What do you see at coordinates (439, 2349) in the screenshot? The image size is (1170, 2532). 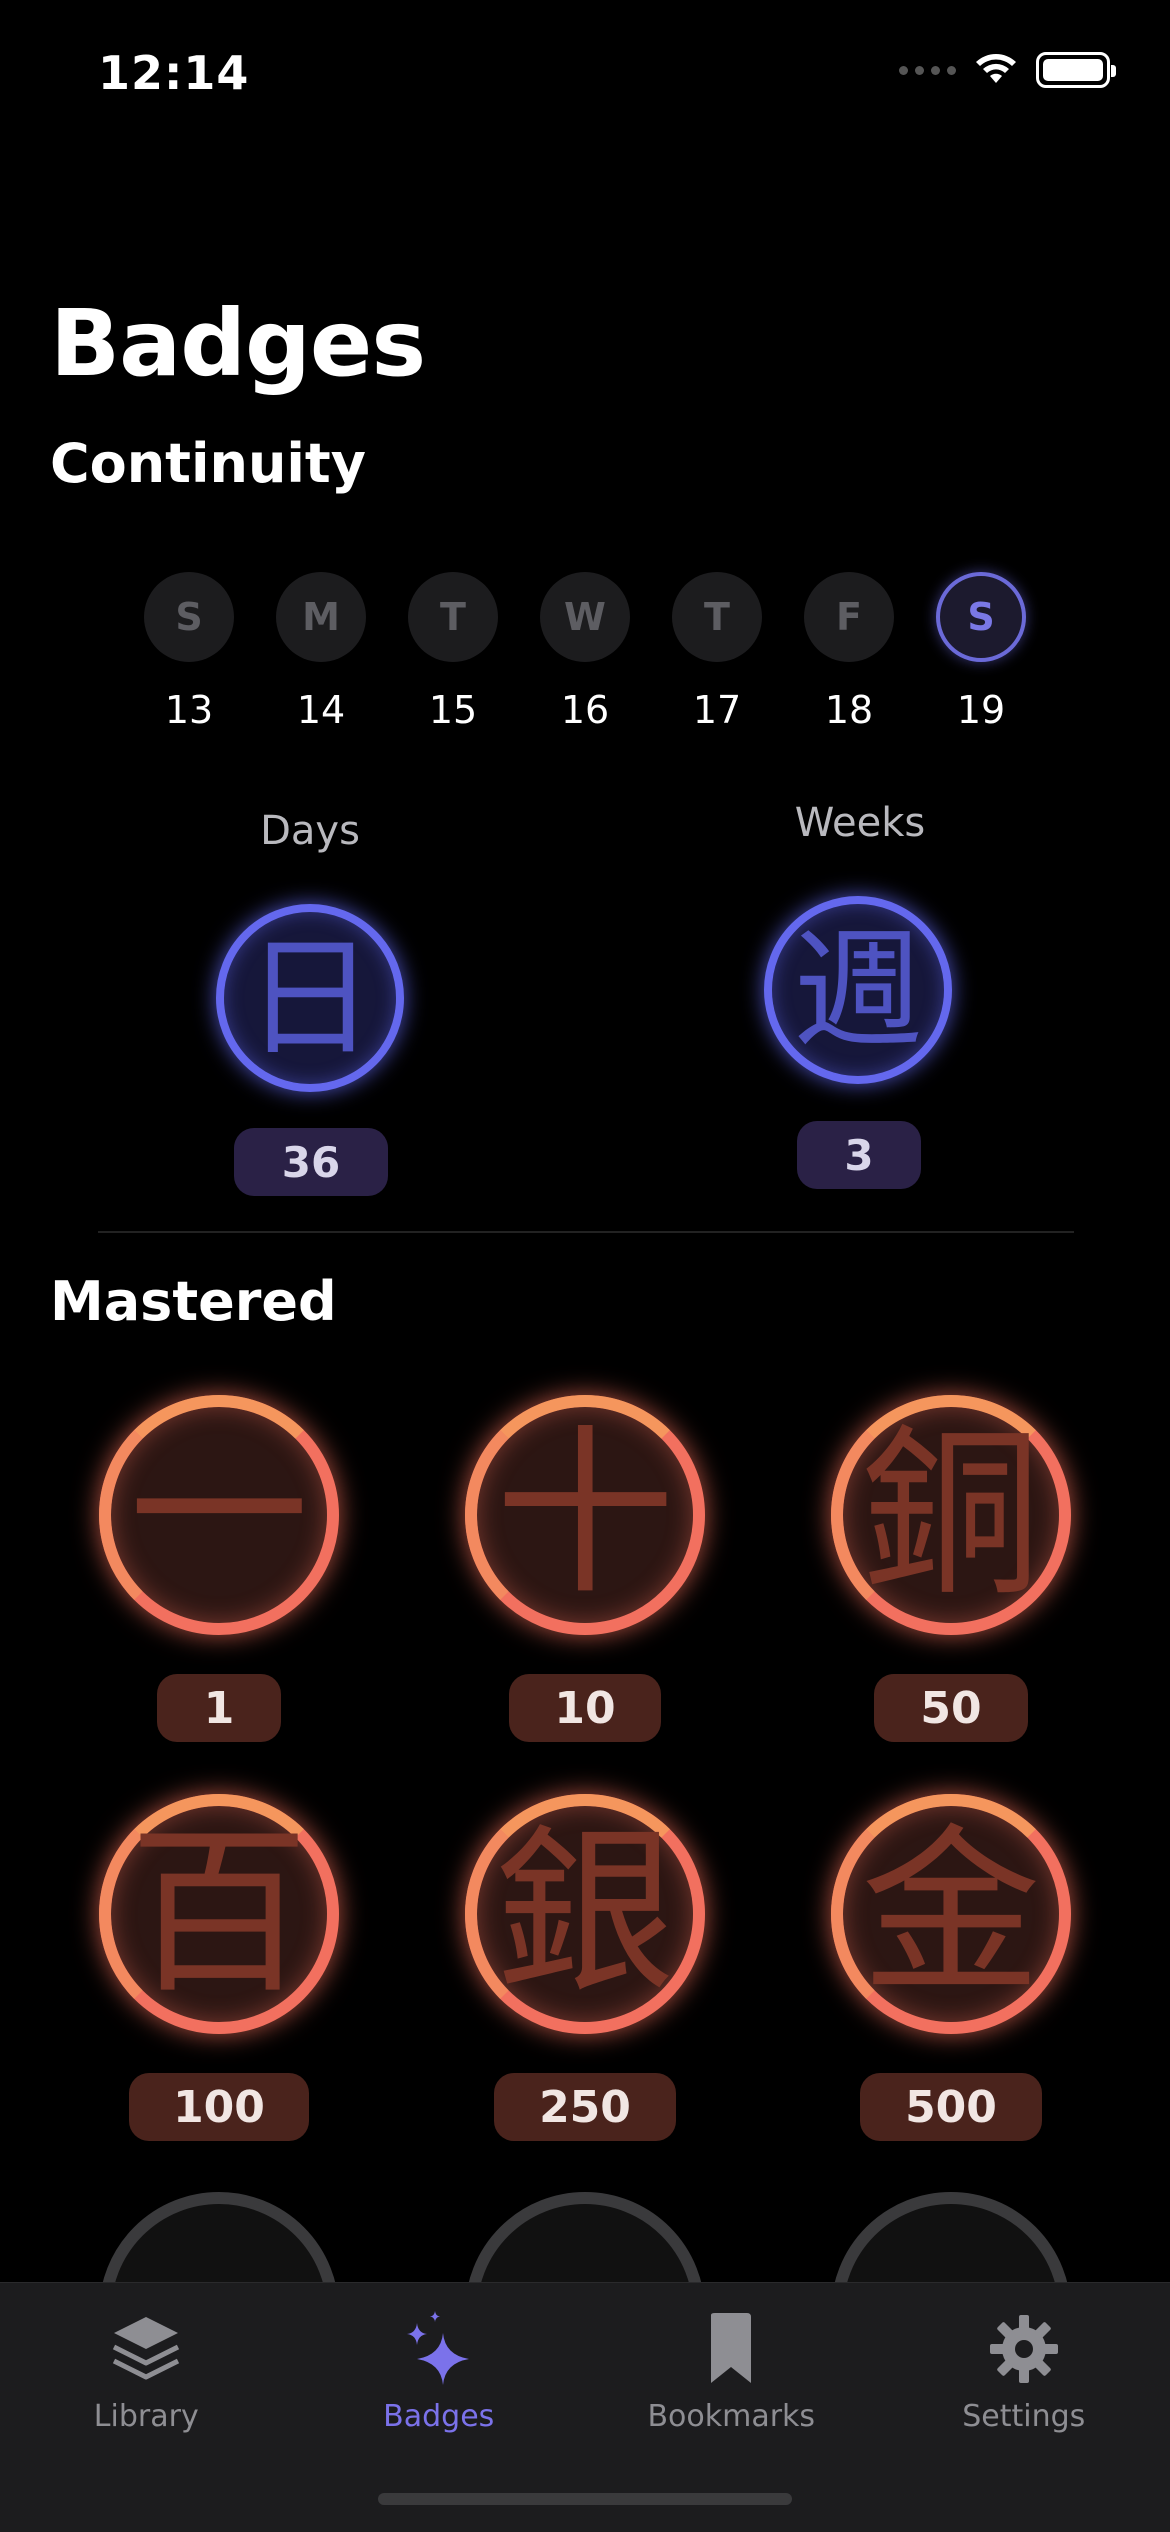 I see `sparkles-icon` at bounding box center [439, 2349].